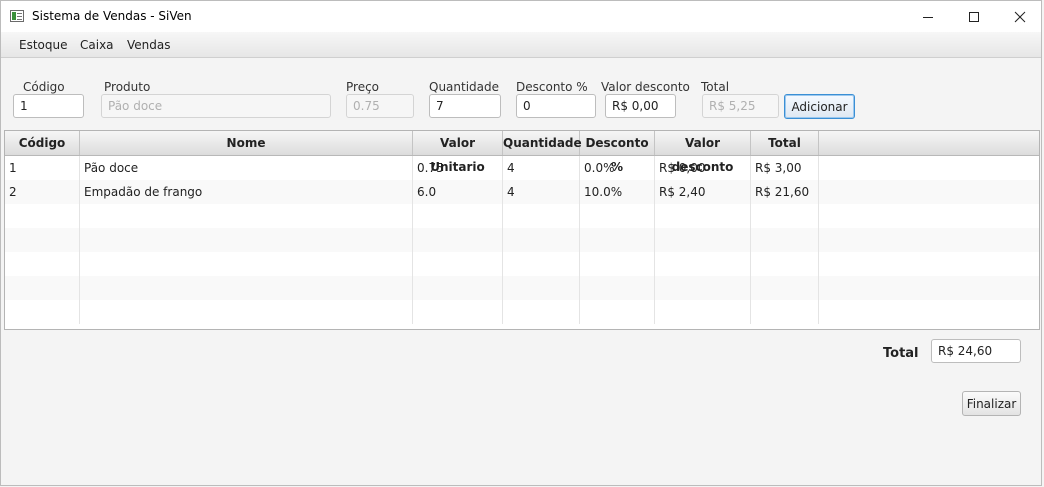 This screenshot has height=487, width=1044. What do you see at coordinates (703, 152) in the screenshot?
I see `column-header-valor-desconto: Valor desconto` at bounding box center [703, 152].